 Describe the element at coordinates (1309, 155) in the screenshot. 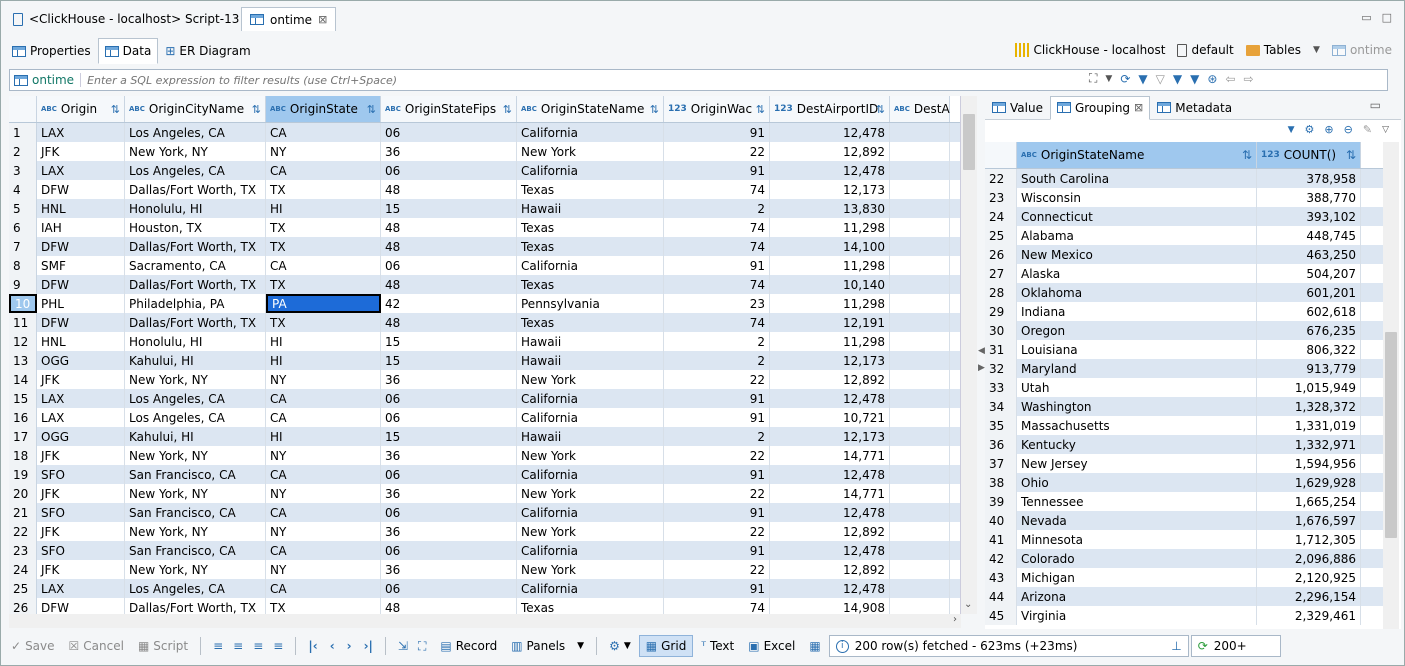

I see `grouping-column-header: 123 COUNT() ⇅` at that location.